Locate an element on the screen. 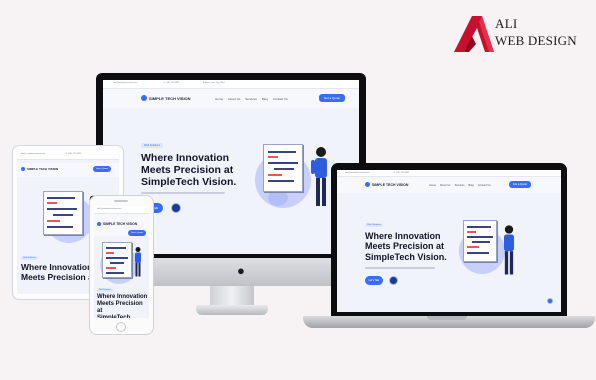 This screenshot has width=596, height=380. brand-line-2: WEB DESIGN is located at coordinates (536, 40).